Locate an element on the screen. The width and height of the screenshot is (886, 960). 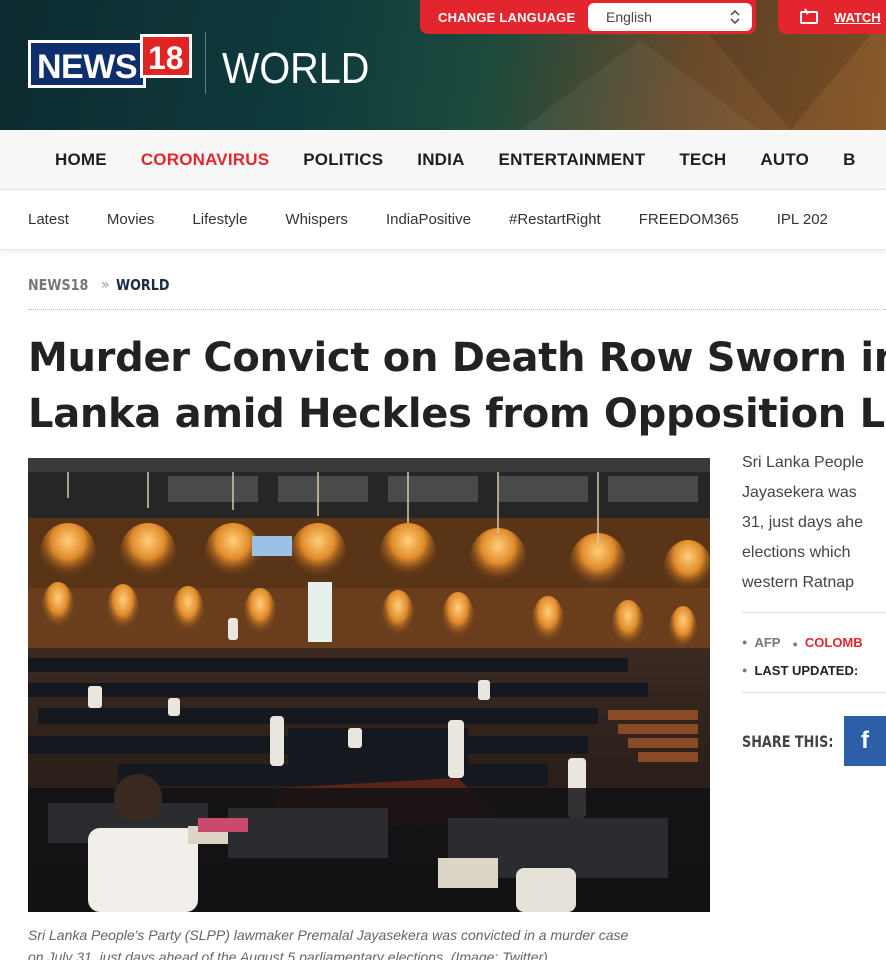
logo-18-badge: 18 is located at coordinates (166, 56).